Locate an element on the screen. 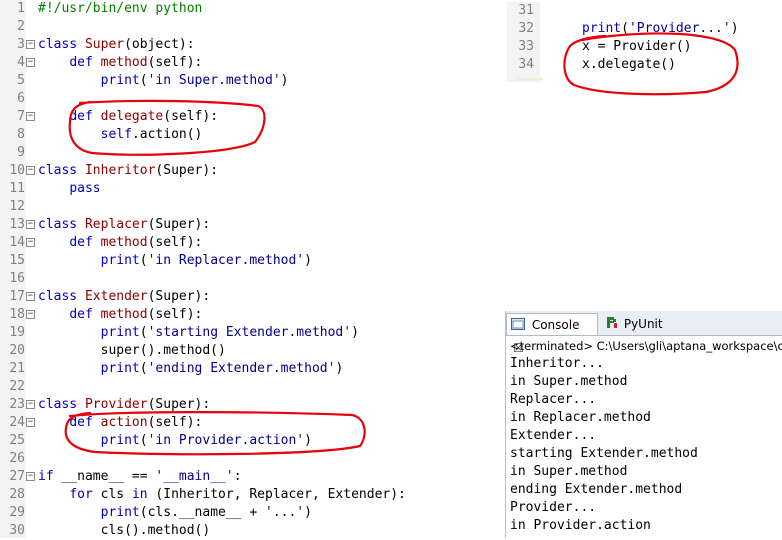  code-token: Extender is located at coordinates (116, 296).